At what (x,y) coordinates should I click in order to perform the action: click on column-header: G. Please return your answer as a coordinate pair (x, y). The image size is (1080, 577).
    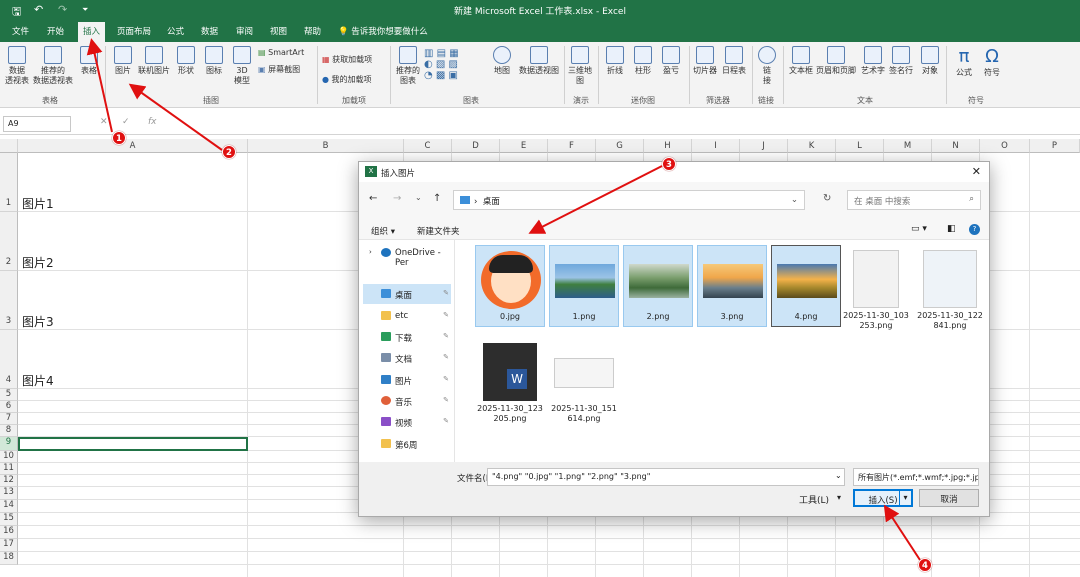
    Looking at the image, I should click on (620, 146).